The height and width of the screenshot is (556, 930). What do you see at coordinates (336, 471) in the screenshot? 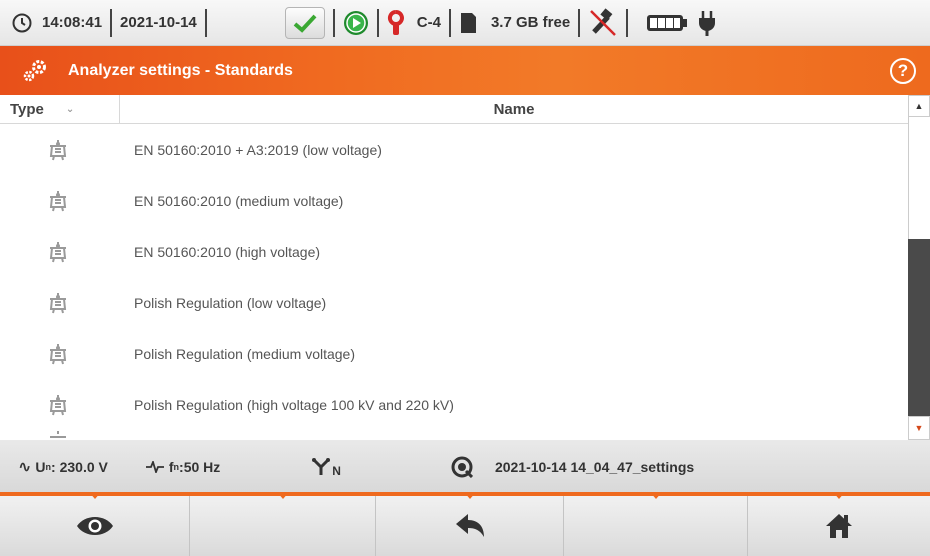
I see `network-type-label: N` at bounding box center [336, 471].